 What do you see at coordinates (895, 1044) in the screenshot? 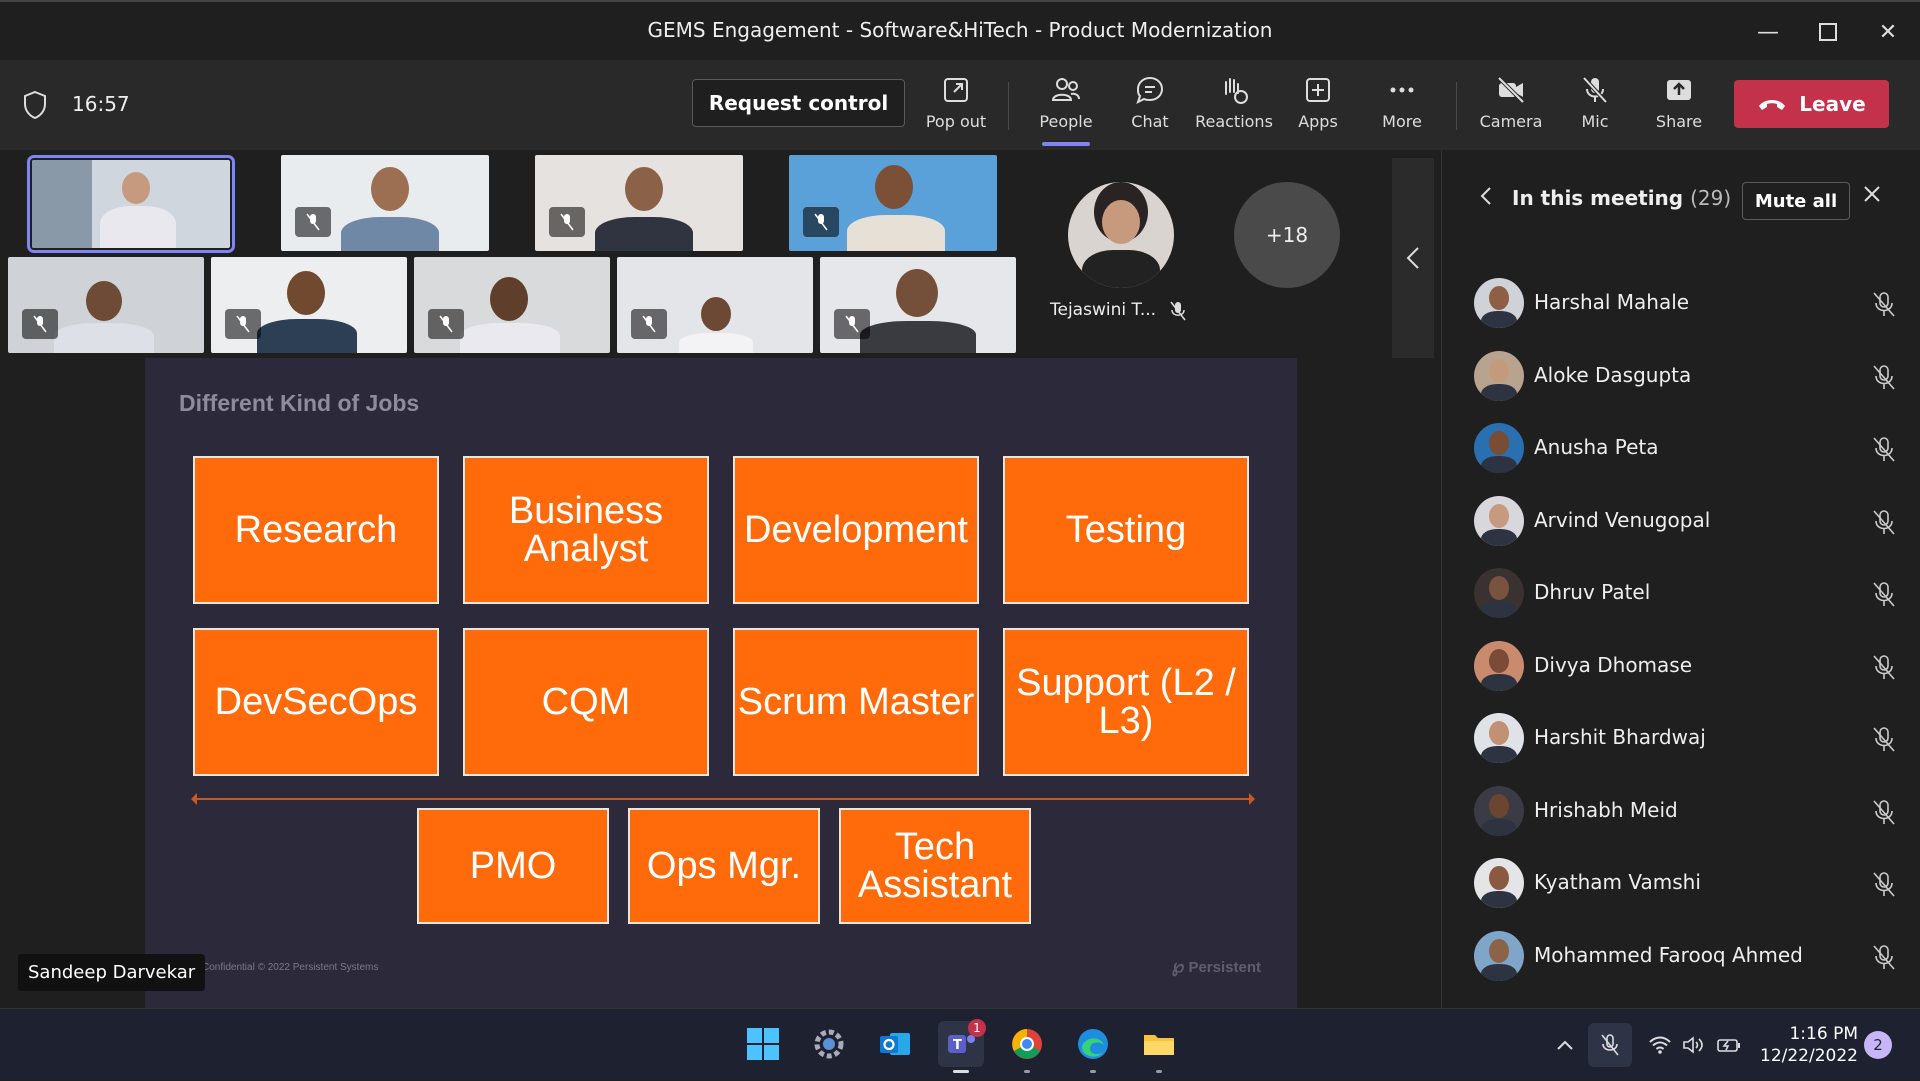
I see `outlook-app` at bounding box center [895, 1044].